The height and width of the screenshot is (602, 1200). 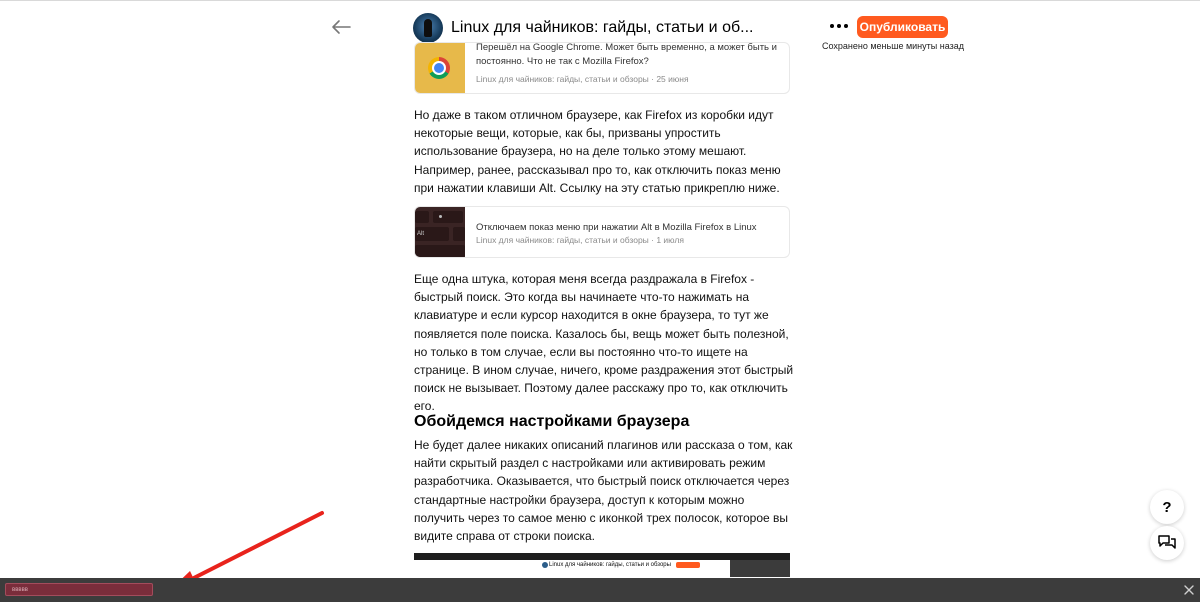 I want to click on back-arrow-icon, so click(x=341, y=27).